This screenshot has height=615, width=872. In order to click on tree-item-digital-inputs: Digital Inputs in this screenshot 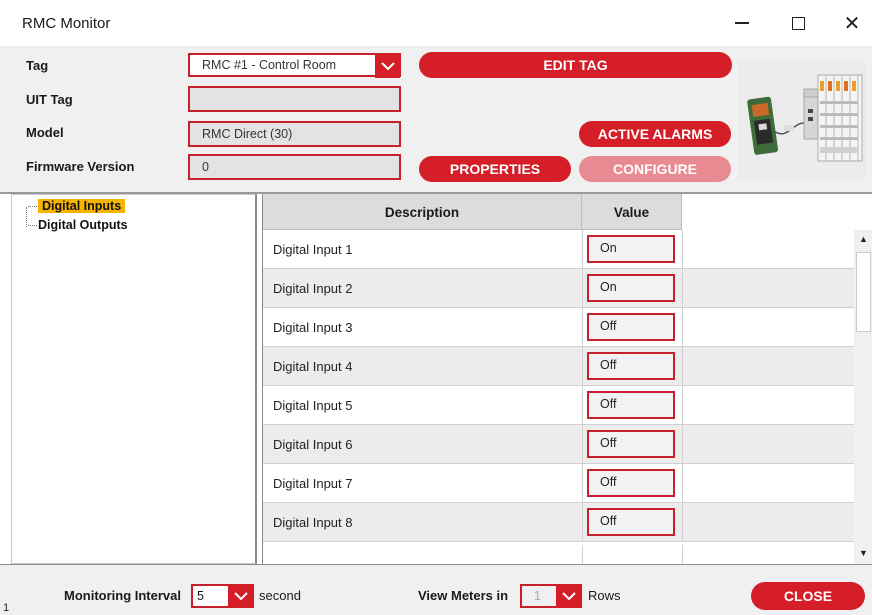, I will do `click(77, 206)`.